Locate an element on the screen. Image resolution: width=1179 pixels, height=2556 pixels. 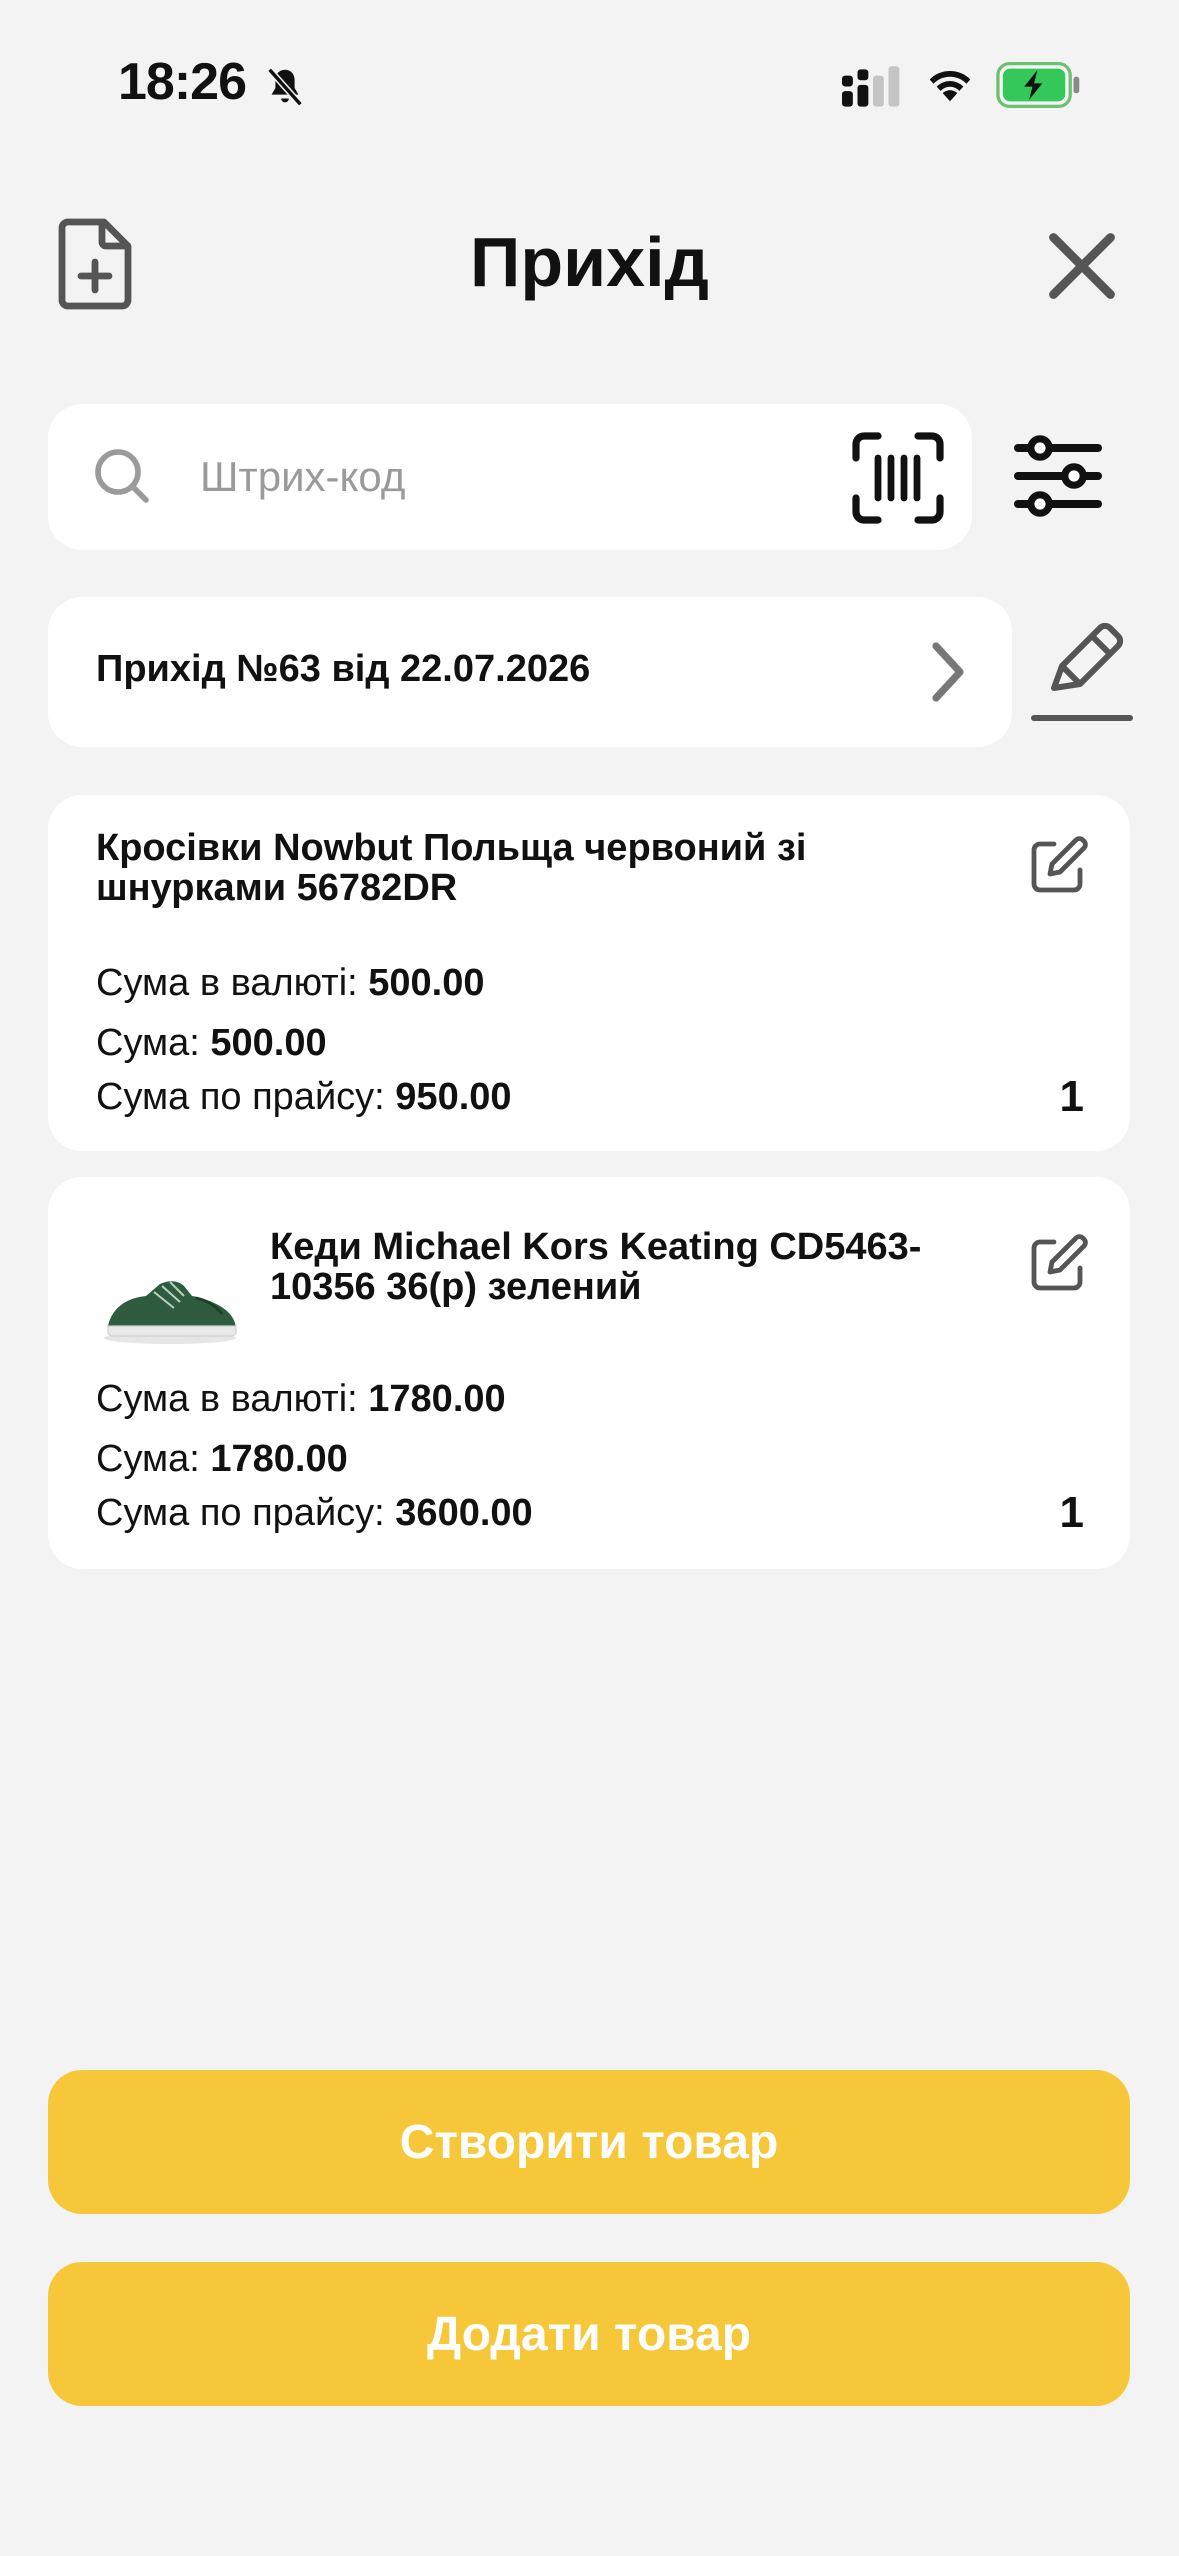
sum: Сума: 1780.00 is located at coordinates (222, 1459).